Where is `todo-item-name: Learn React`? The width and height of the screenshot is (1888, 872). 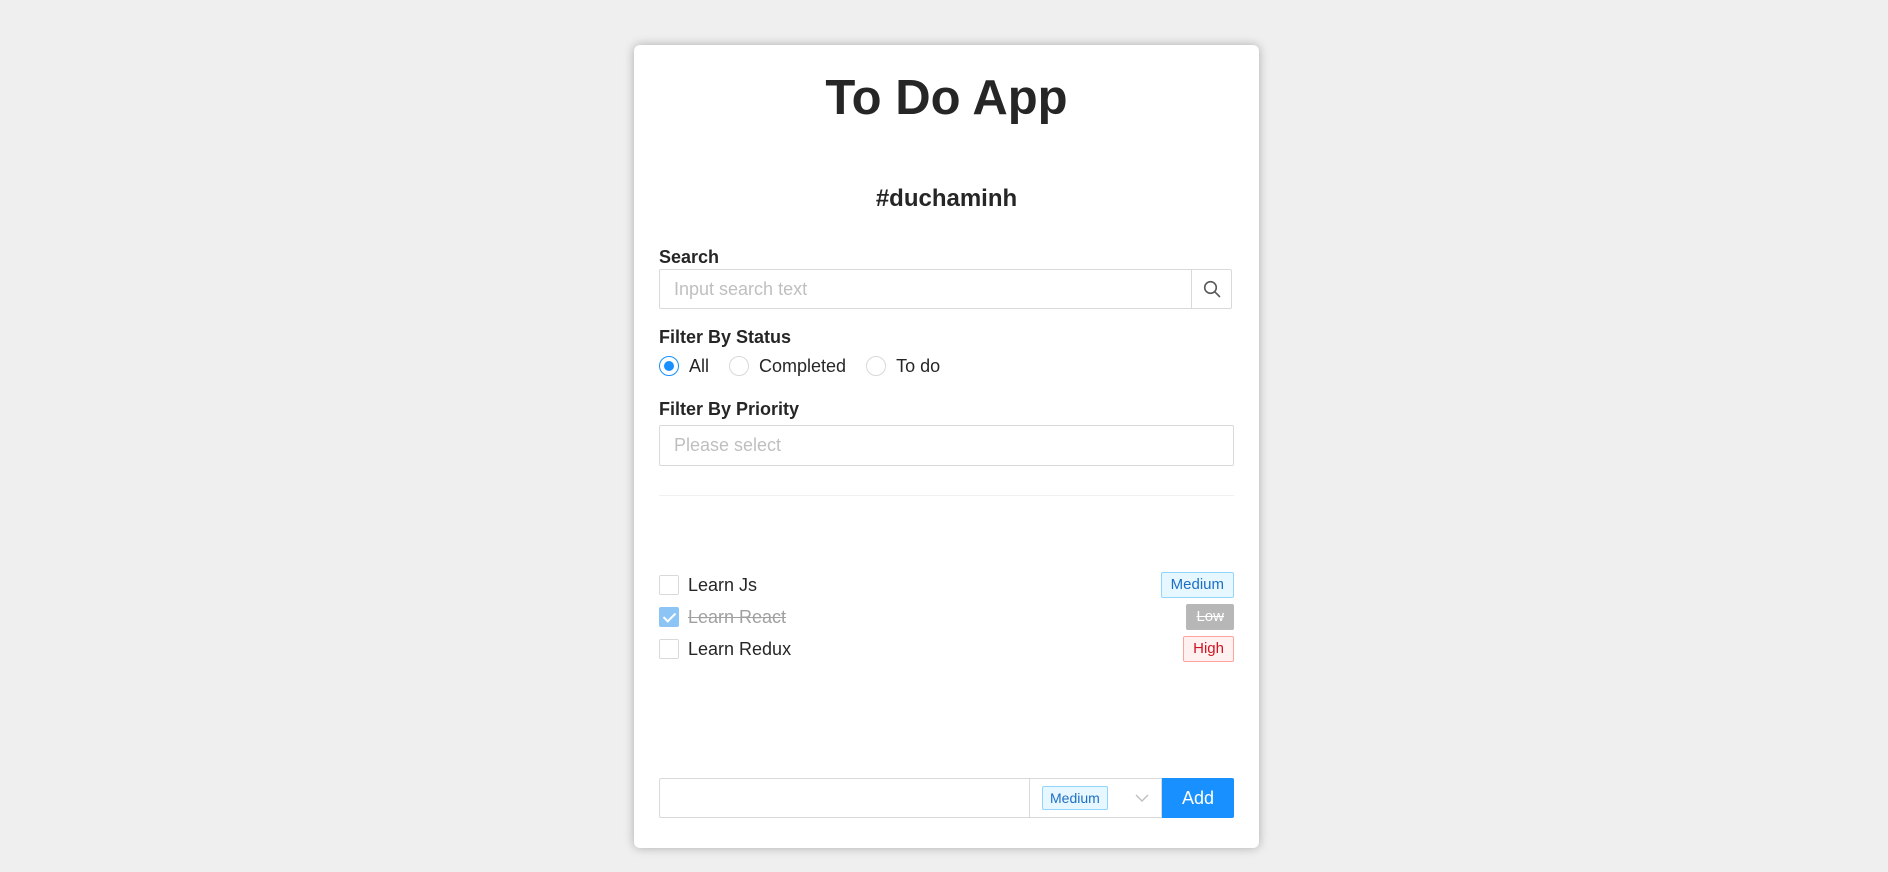
todo-item-name: Learn React is located at coordinates (737, 616).